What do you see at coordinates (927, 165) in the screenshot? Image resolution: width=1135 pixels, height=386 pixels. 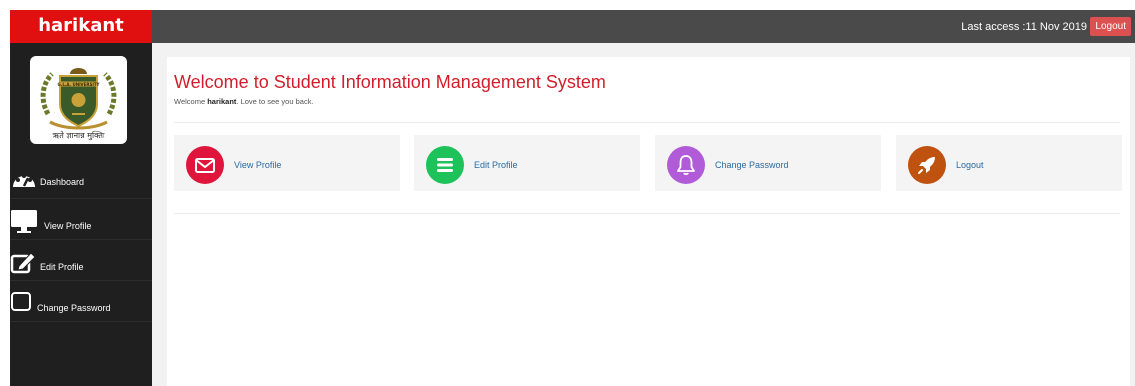 I see `rocket-icon` at bounding box center [927, 165].